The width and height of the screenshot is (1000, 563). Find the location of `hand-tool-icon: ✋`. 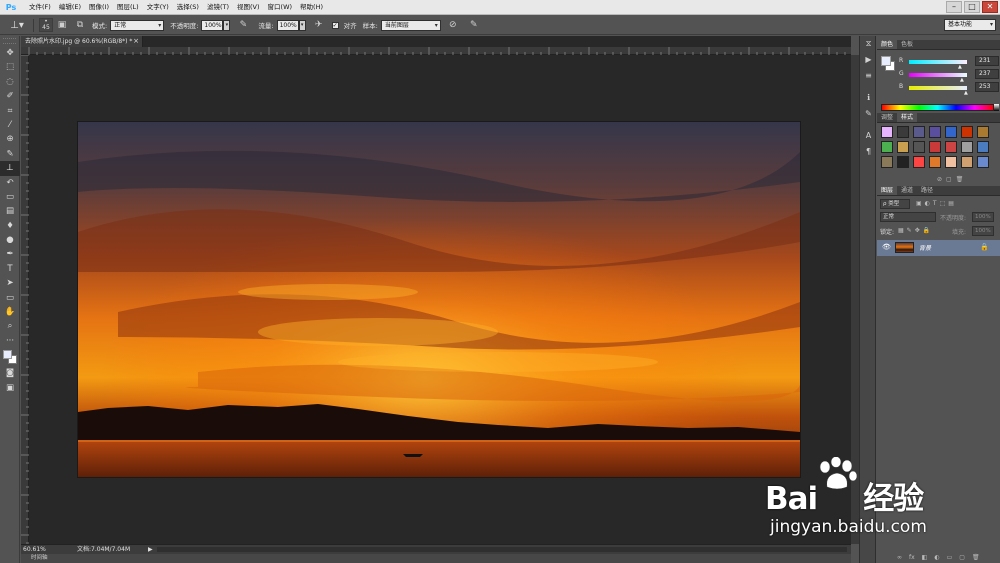

hand-tool-icon: ✋ is located at coordinates (10, 312).